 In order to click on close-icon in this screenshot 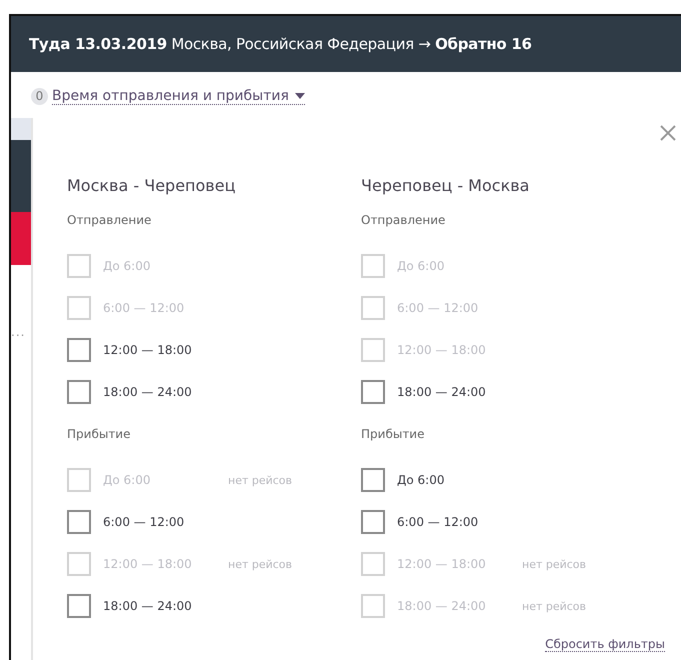, I will do `click(668, 133)`.